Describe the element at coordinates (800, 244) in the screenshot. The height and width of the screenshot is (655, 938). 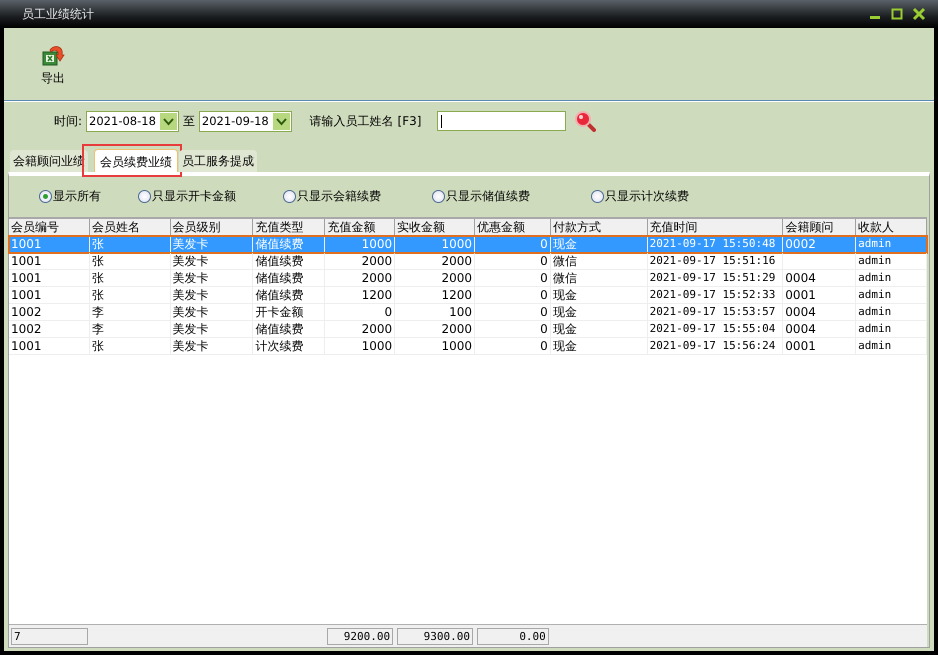
I see `table-cell: 0002` at that location.